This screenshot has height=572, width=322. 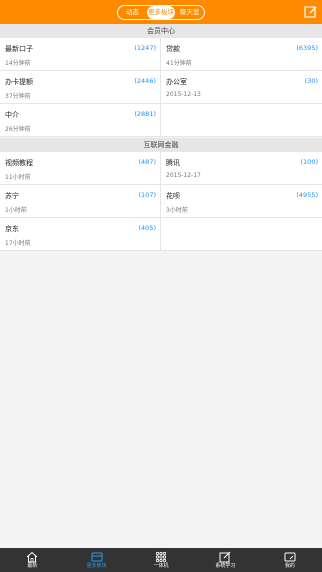 I want to click on board-time: 3小时前, so click(x=177, y=210).